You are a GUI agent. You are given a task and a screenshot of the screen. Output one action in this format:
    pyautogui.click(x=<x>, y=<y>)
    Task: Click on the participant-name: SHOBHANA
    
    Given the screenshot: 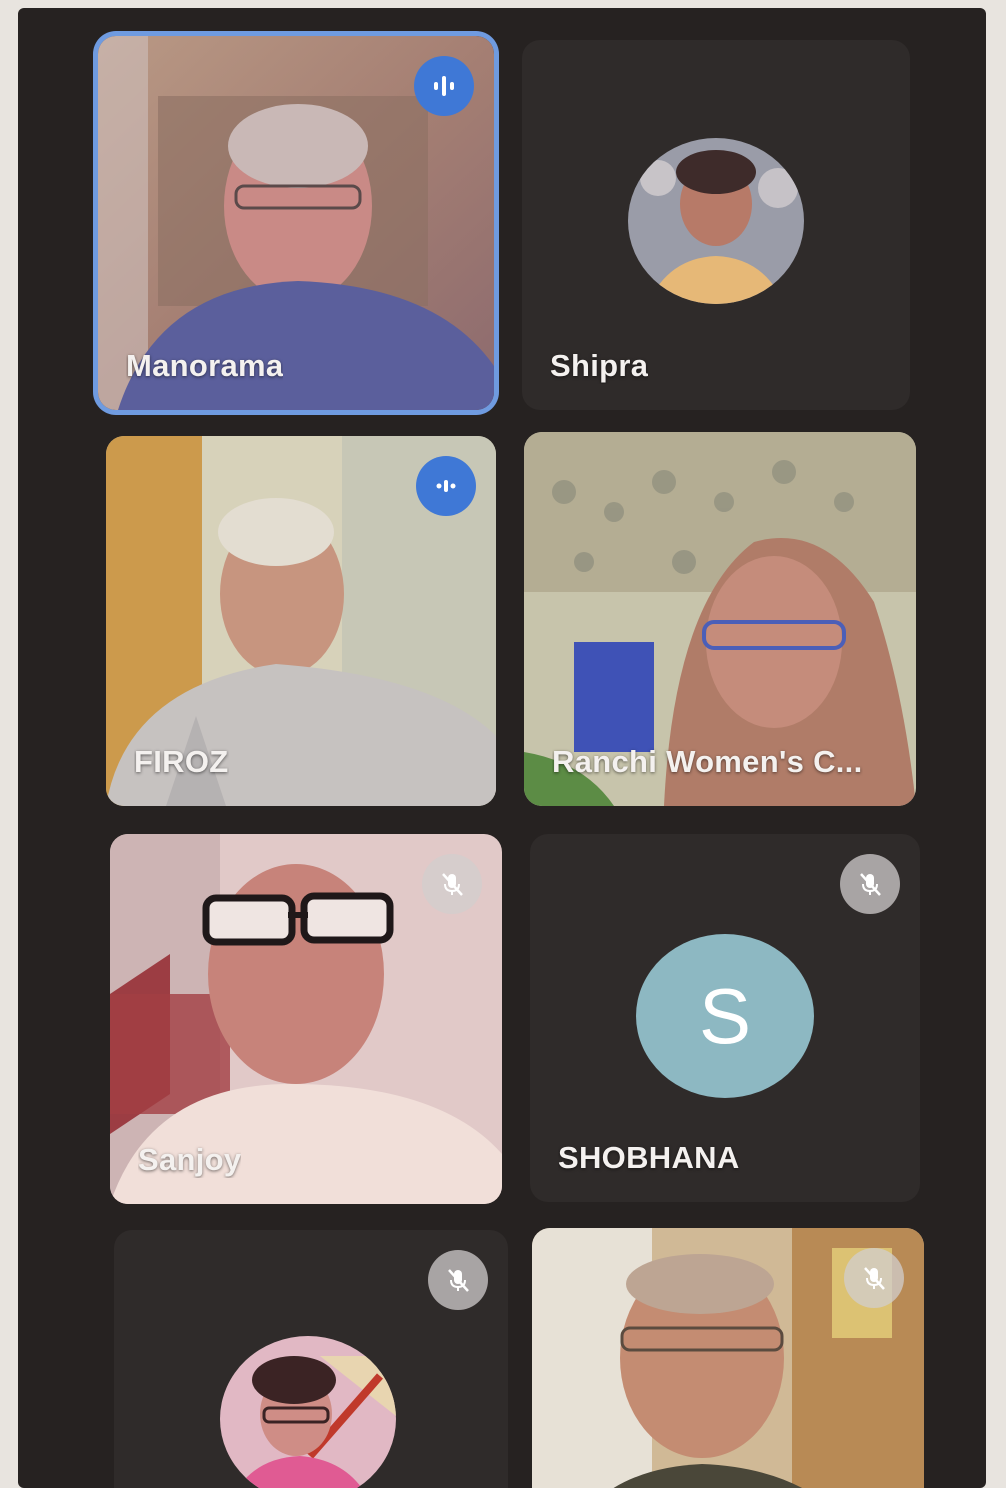 What is the action you would take?
    pyautogui.click(x=649, y=1157)
    